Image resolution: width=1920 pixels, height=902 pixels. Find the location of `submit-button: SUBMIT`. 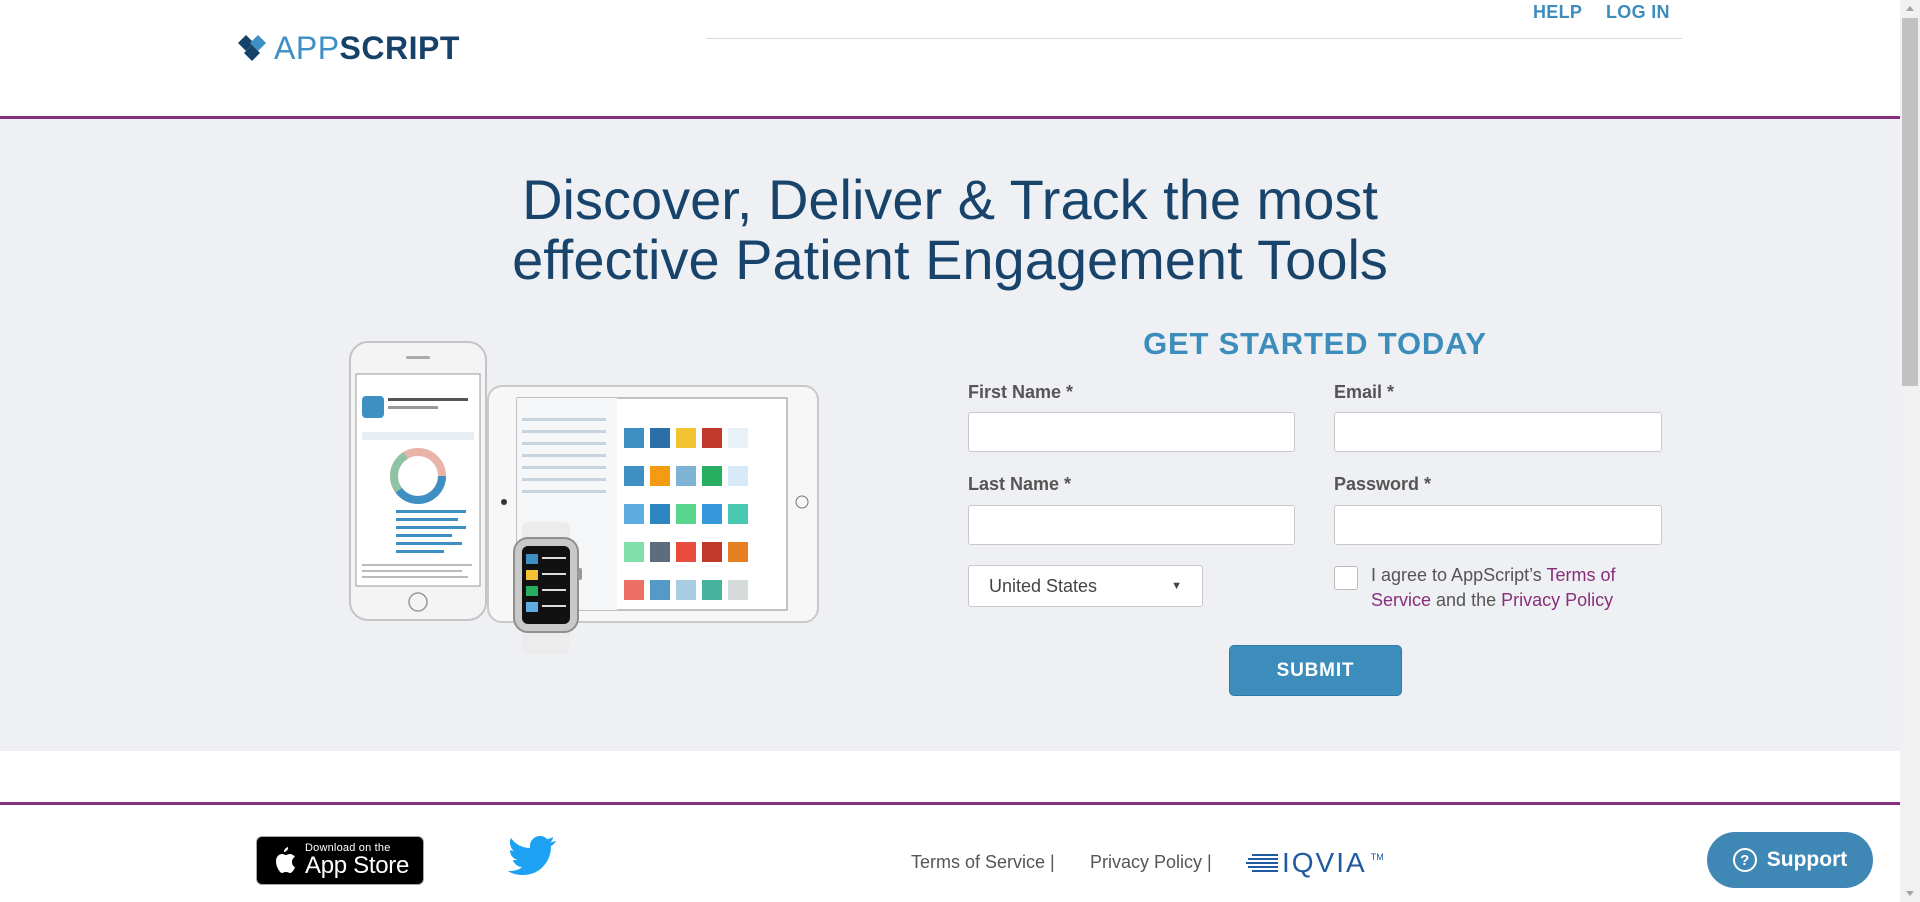

submit-button: SUBMIT is located at coordinates (1315, 670).